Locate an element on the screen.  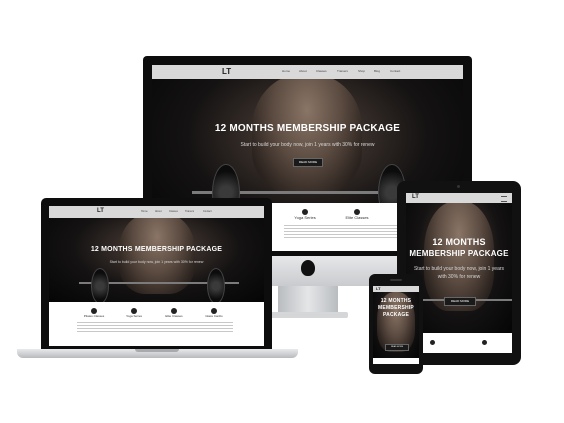
tablet-logo: LT is located at coordinates (415, 197).